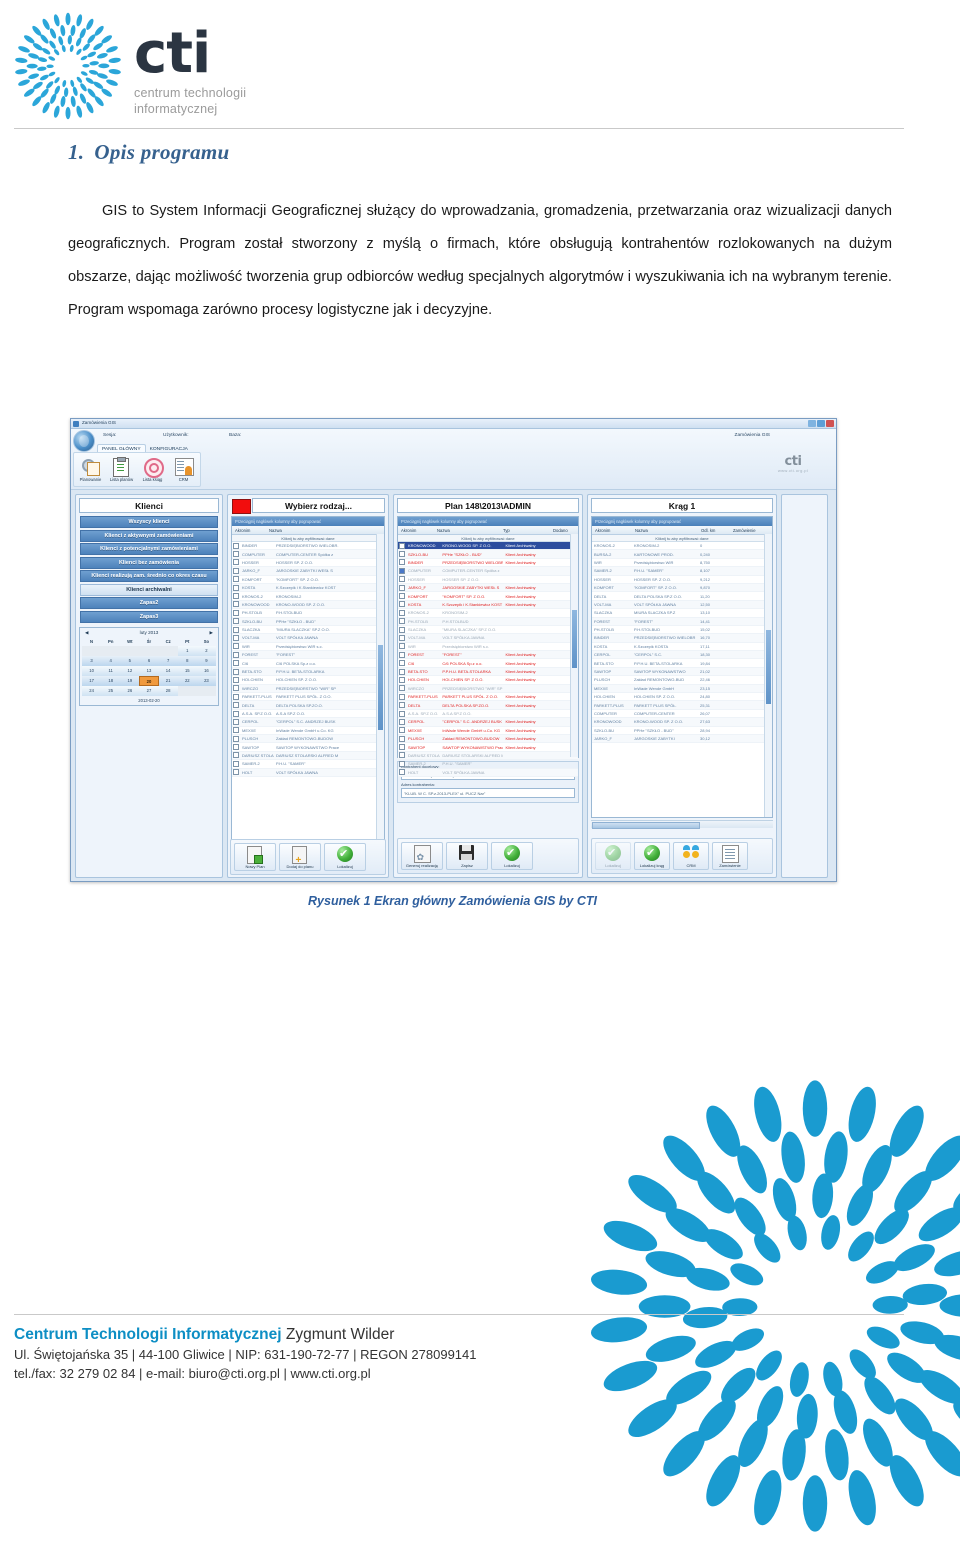 Image resolution: width=960 pixels, height=1541 pixels. Describe the element at coordinates (682, 563) in the screenshot. I see `table-row: WIR Przedsiębiorstwo WIR 8,750` at that location.